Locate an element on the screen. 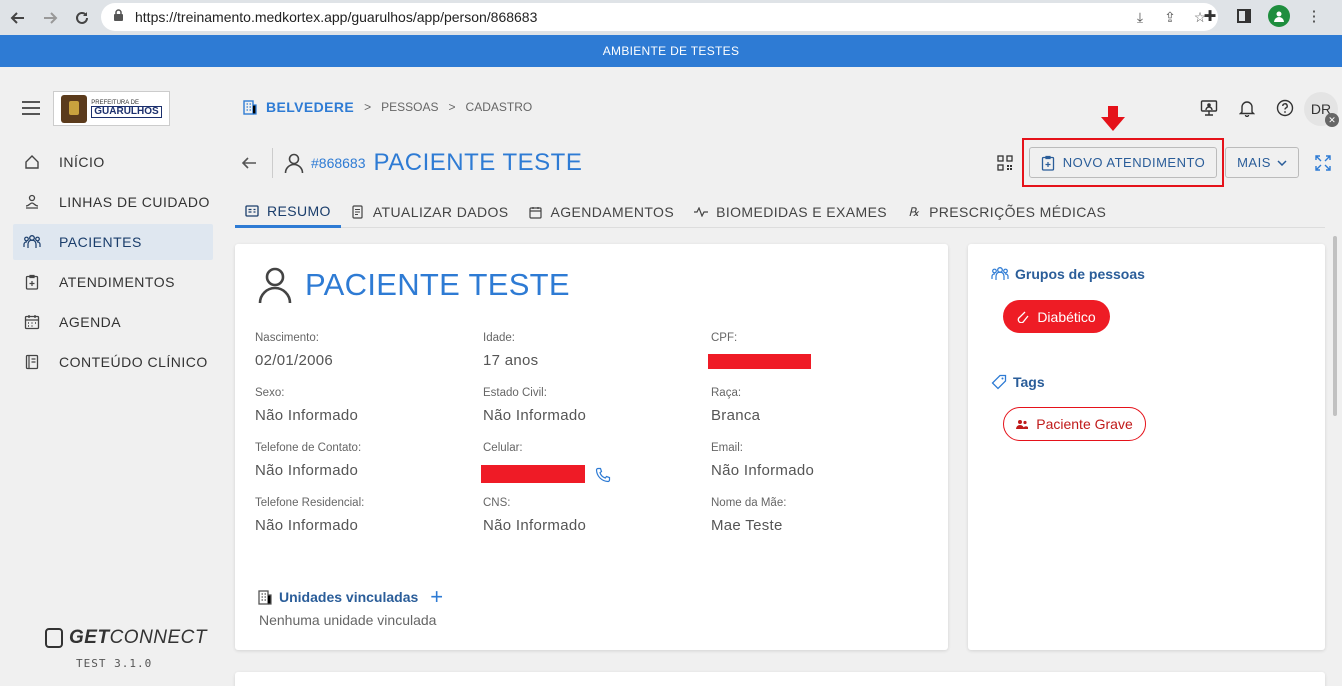 The image size is (1342, 686). field-raca: Raça: Branca is located at coordinates (825, 406).